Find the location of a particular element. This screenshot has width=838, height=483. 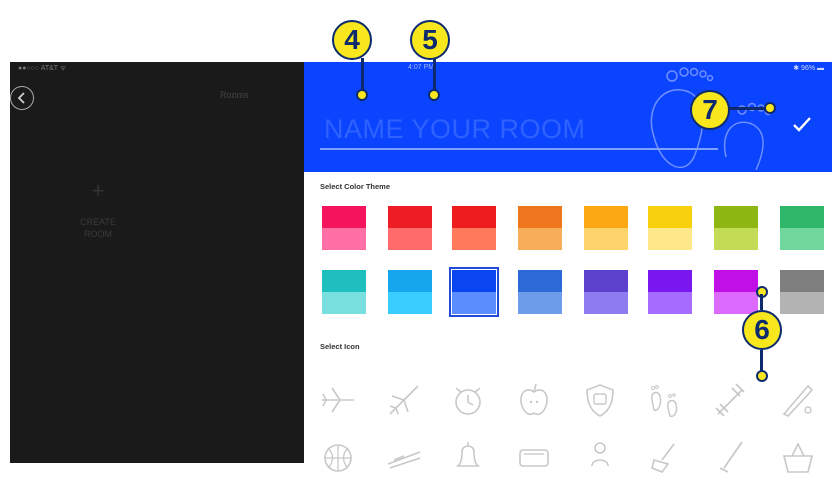

callout-4-dot is located at coordinates (362, 95).